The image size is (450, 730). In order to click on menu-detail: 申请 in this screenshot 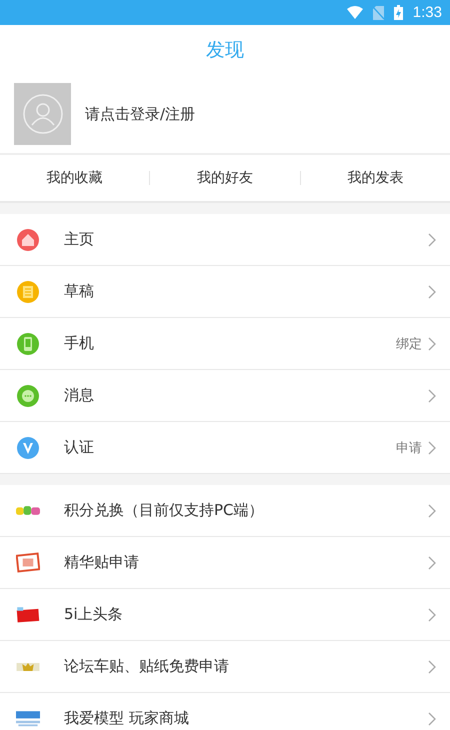, I will do `click(409, 448)`.